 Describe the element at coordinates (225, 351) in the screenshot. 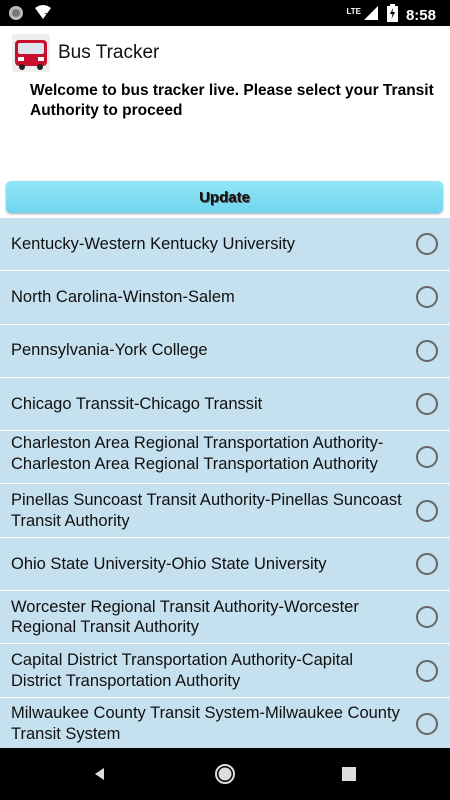

I see `list-item: Pennsylvania-York College` at that location.